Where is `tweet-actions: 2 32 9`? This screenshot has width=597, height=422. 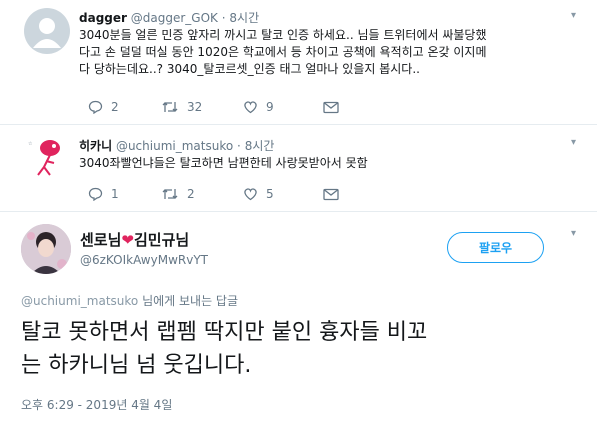 tweet-actions: 2 32 9 is located at coordinates (213, 107).